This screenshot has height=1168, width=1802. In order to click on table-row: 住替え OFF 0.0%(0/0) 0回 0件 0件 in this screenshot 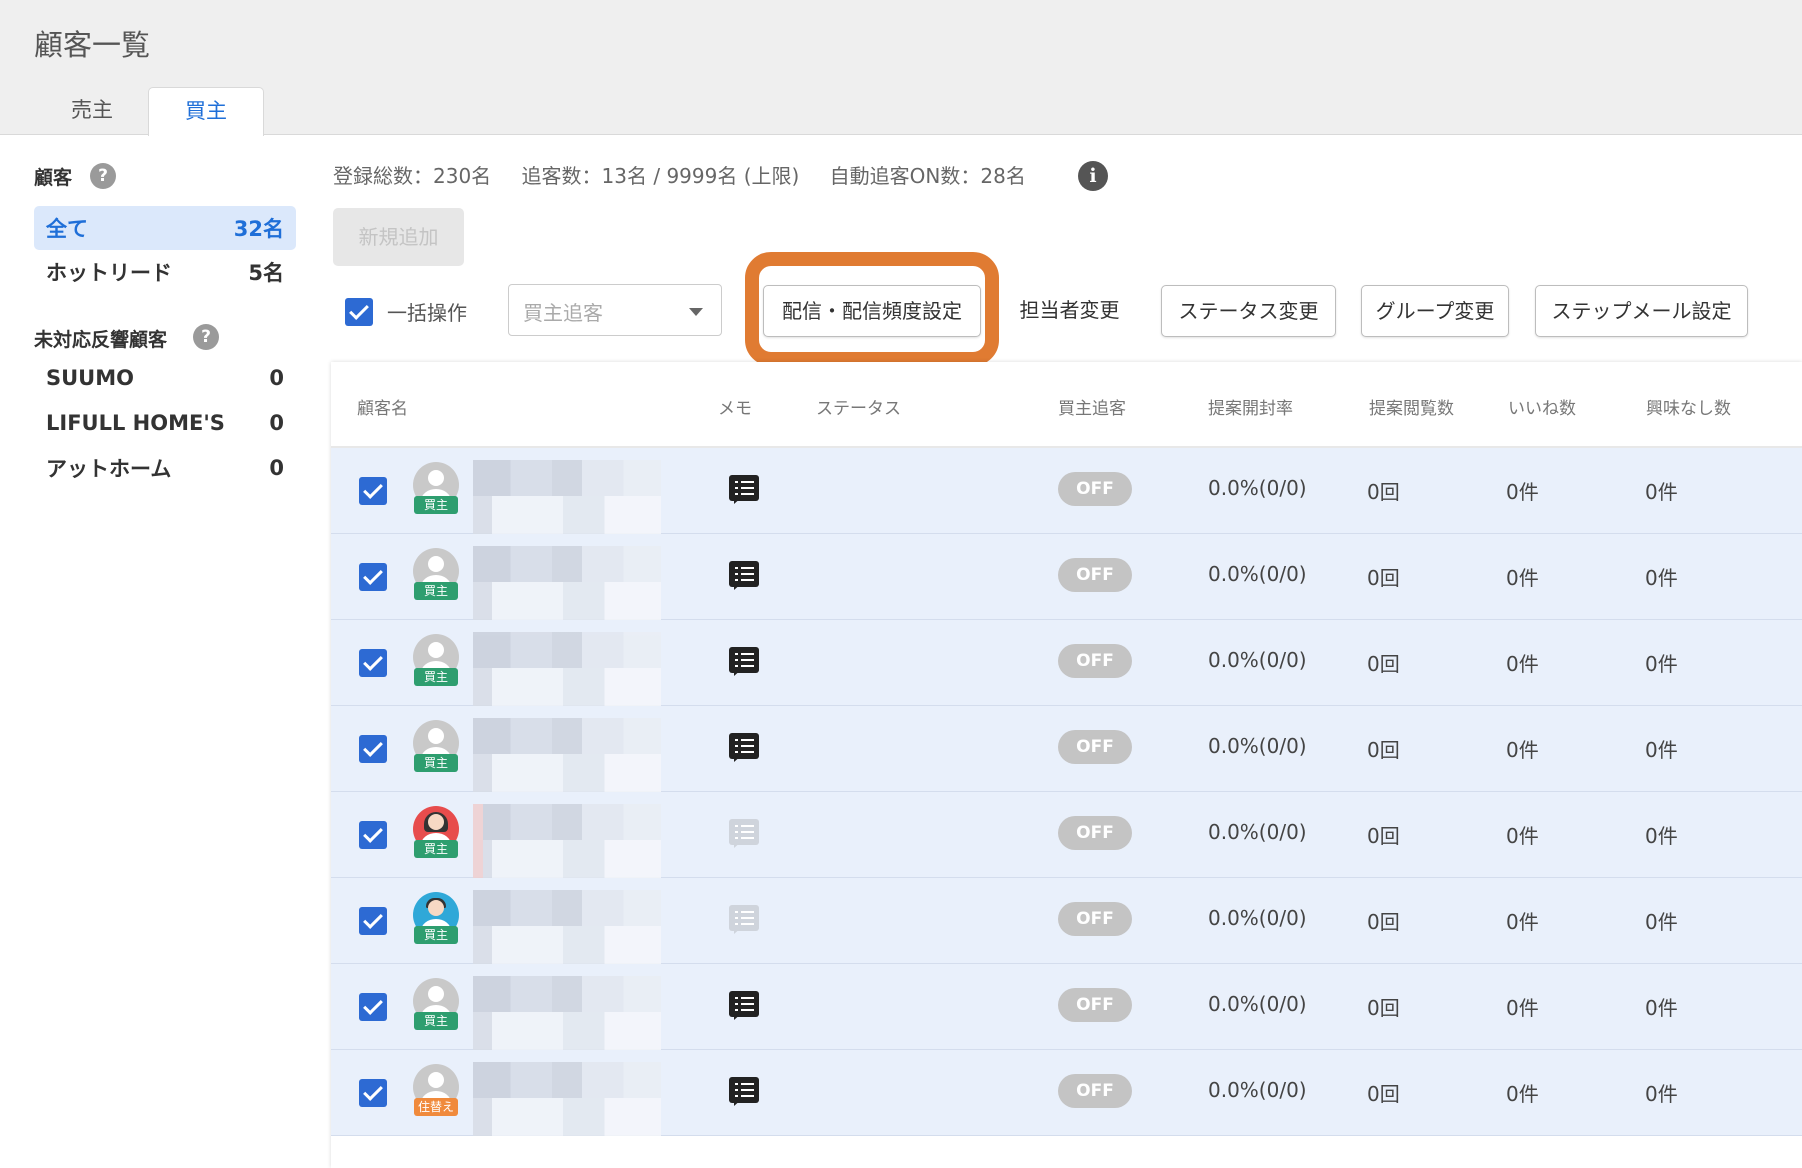, I will do `click(1066, 1093)`.